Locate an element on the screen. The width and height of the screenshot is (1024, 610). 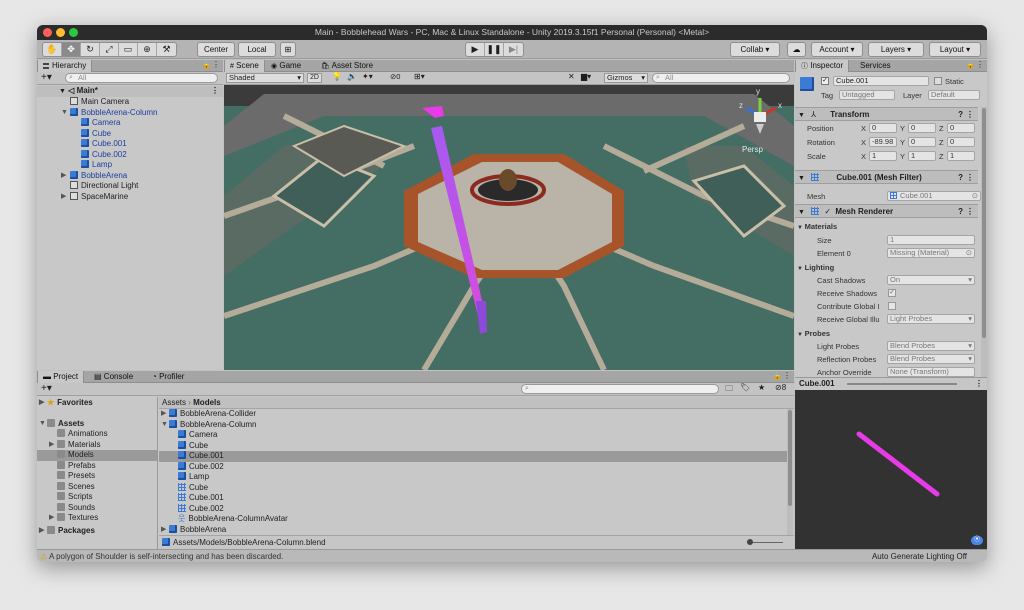
close-window-button is located at coordinates (47, 32).